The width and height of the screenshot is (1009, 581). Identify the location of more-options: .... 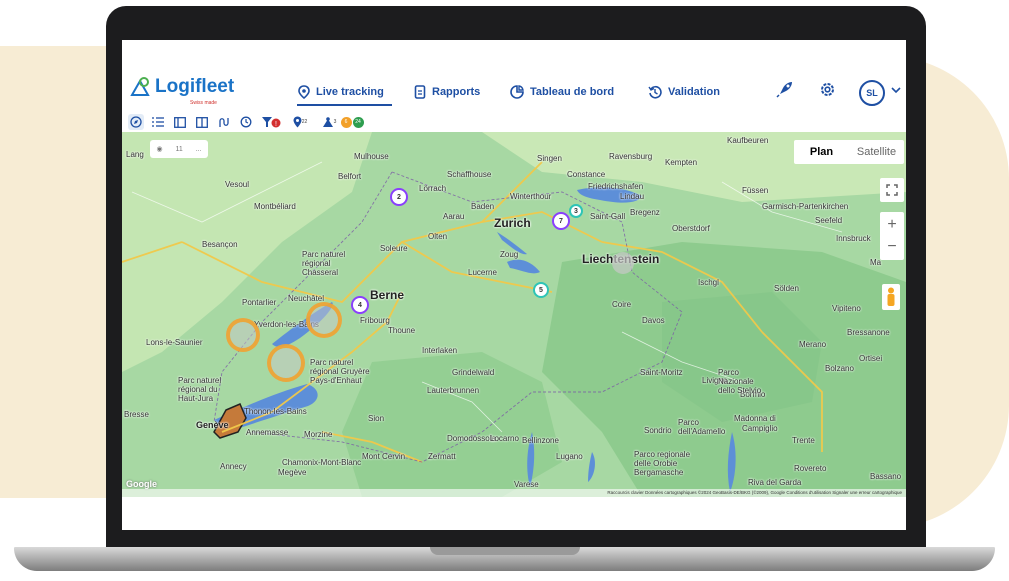
(199, 149).